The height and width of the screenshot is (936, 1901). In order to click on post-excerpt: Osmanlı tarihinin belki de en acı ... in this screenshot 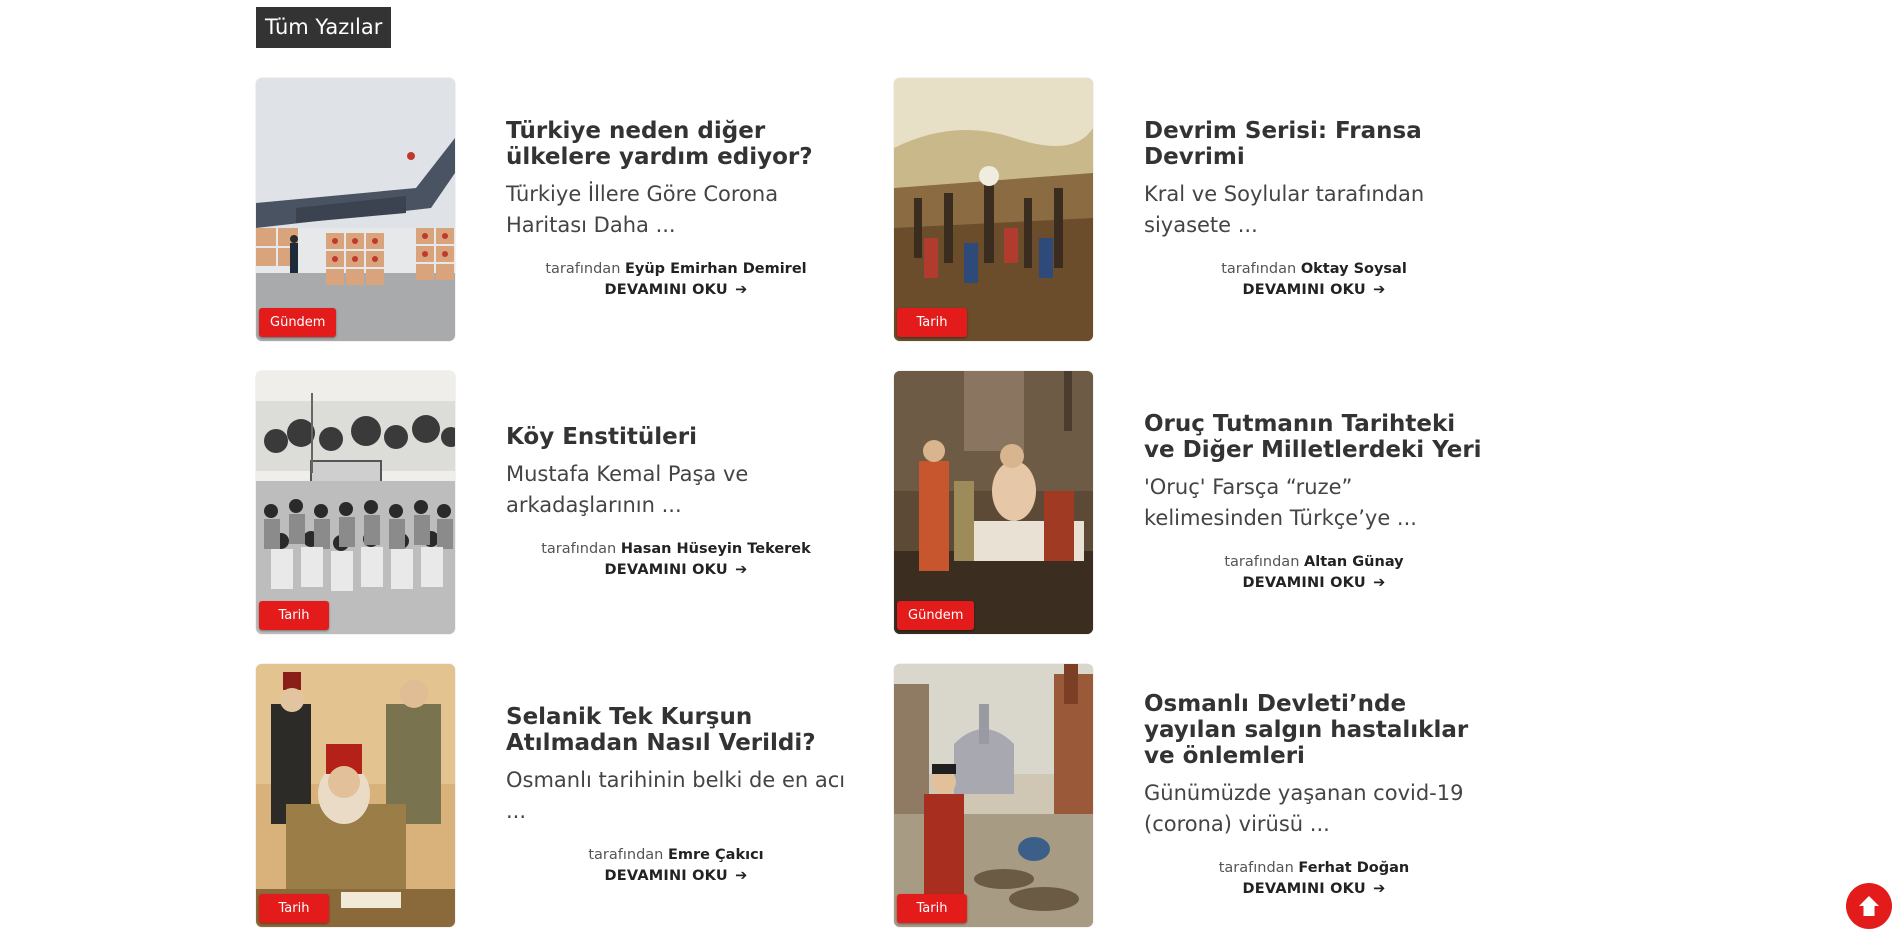, I will do `click(676, 795)`.